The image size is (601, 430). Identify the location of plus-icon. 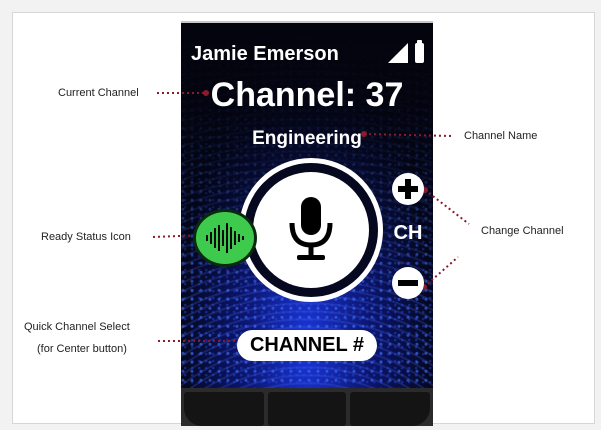
(408, 189).